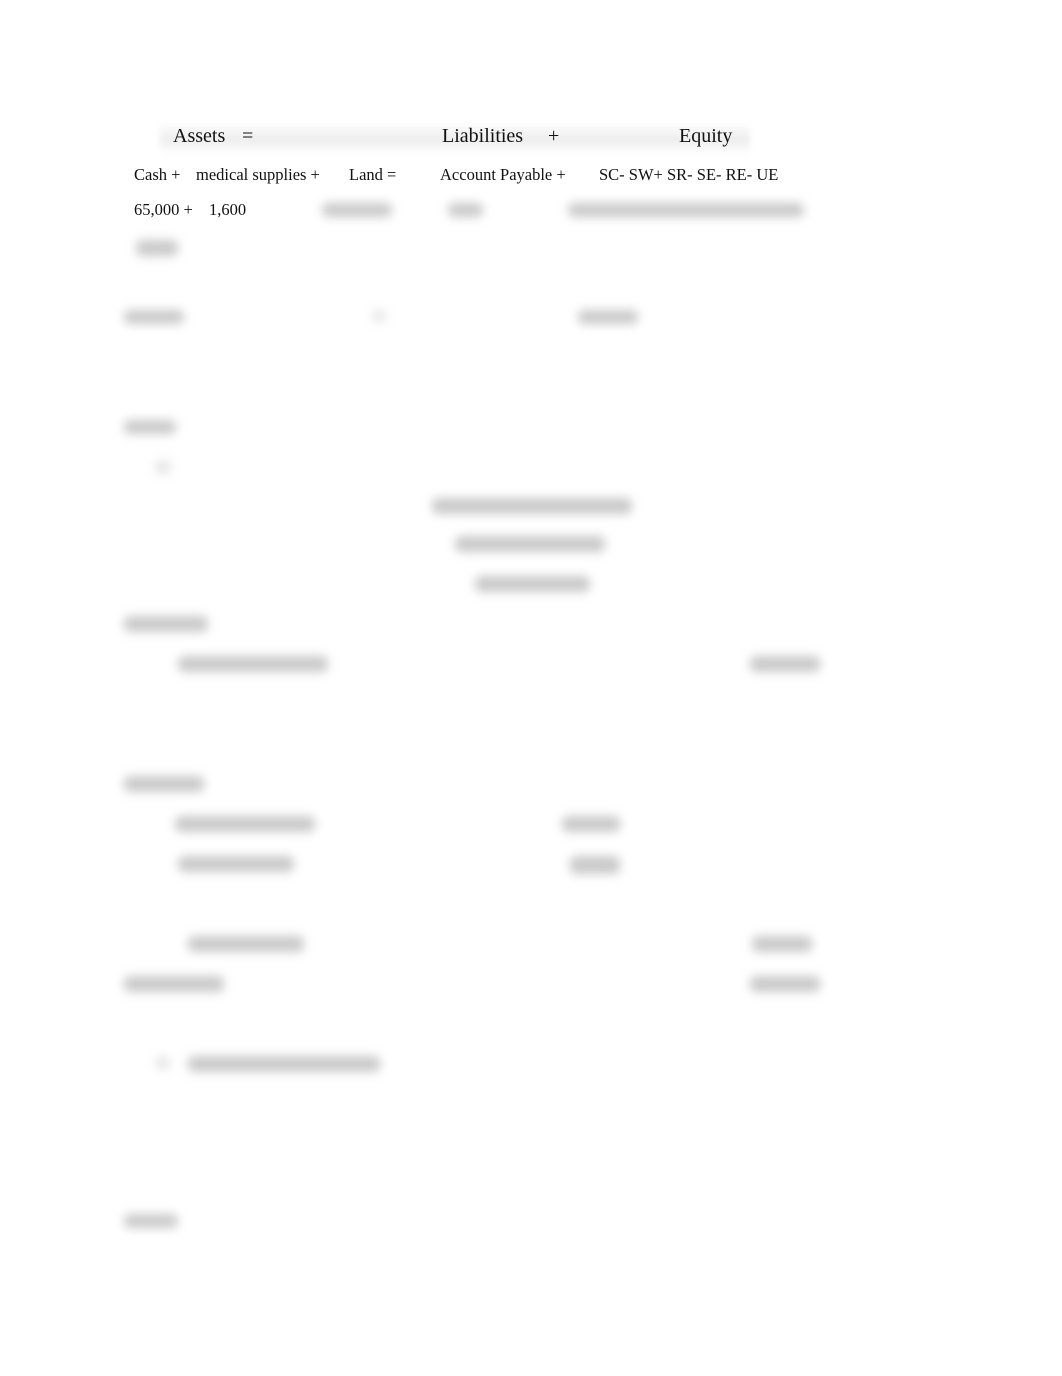 This screenshot has height=1376, width=1062. I want to click on assets-heading: Assets, so click(199, 136).